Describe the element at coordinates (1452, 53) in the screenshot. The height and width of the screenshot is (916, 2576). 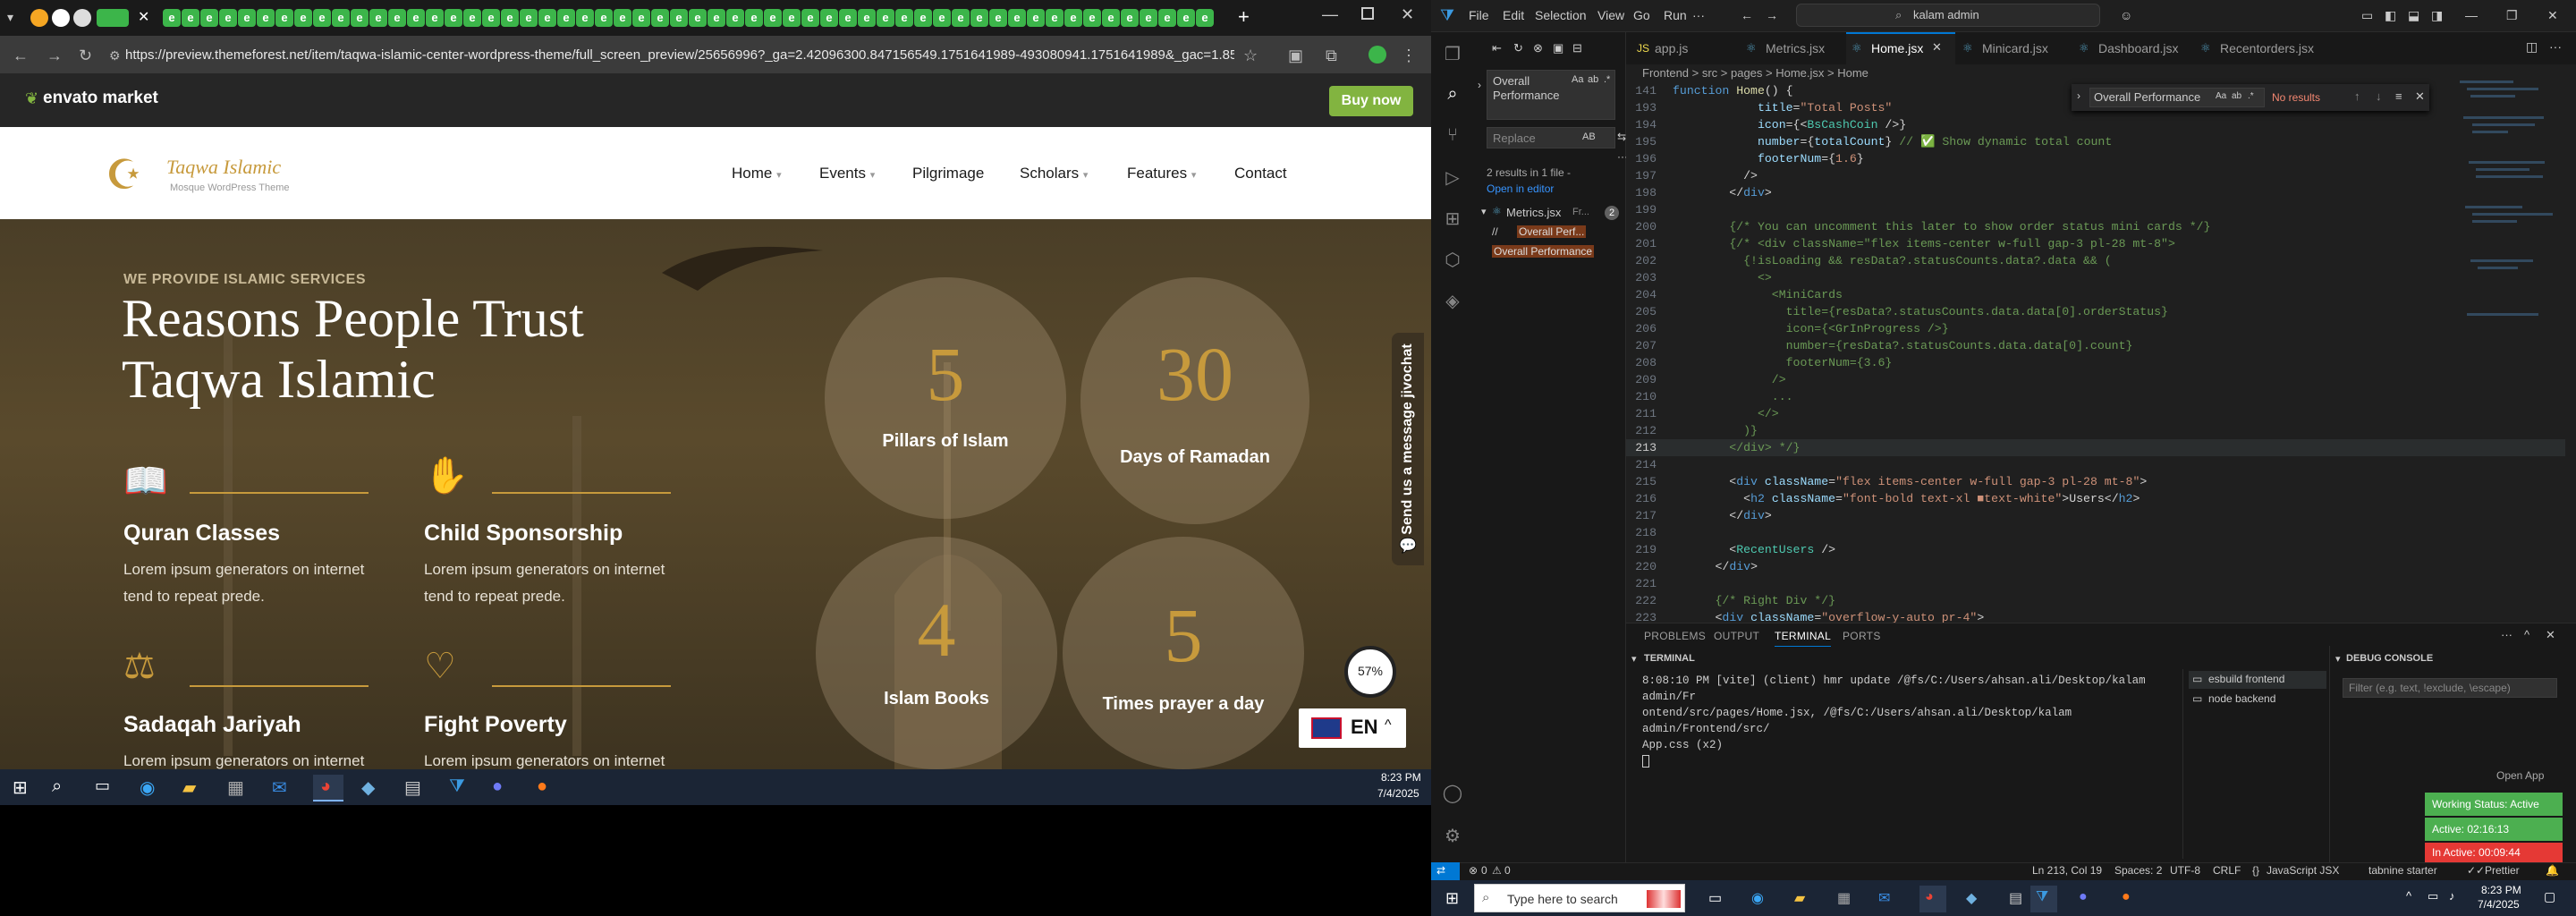
I see `explorer-icon: ❐` at that location.